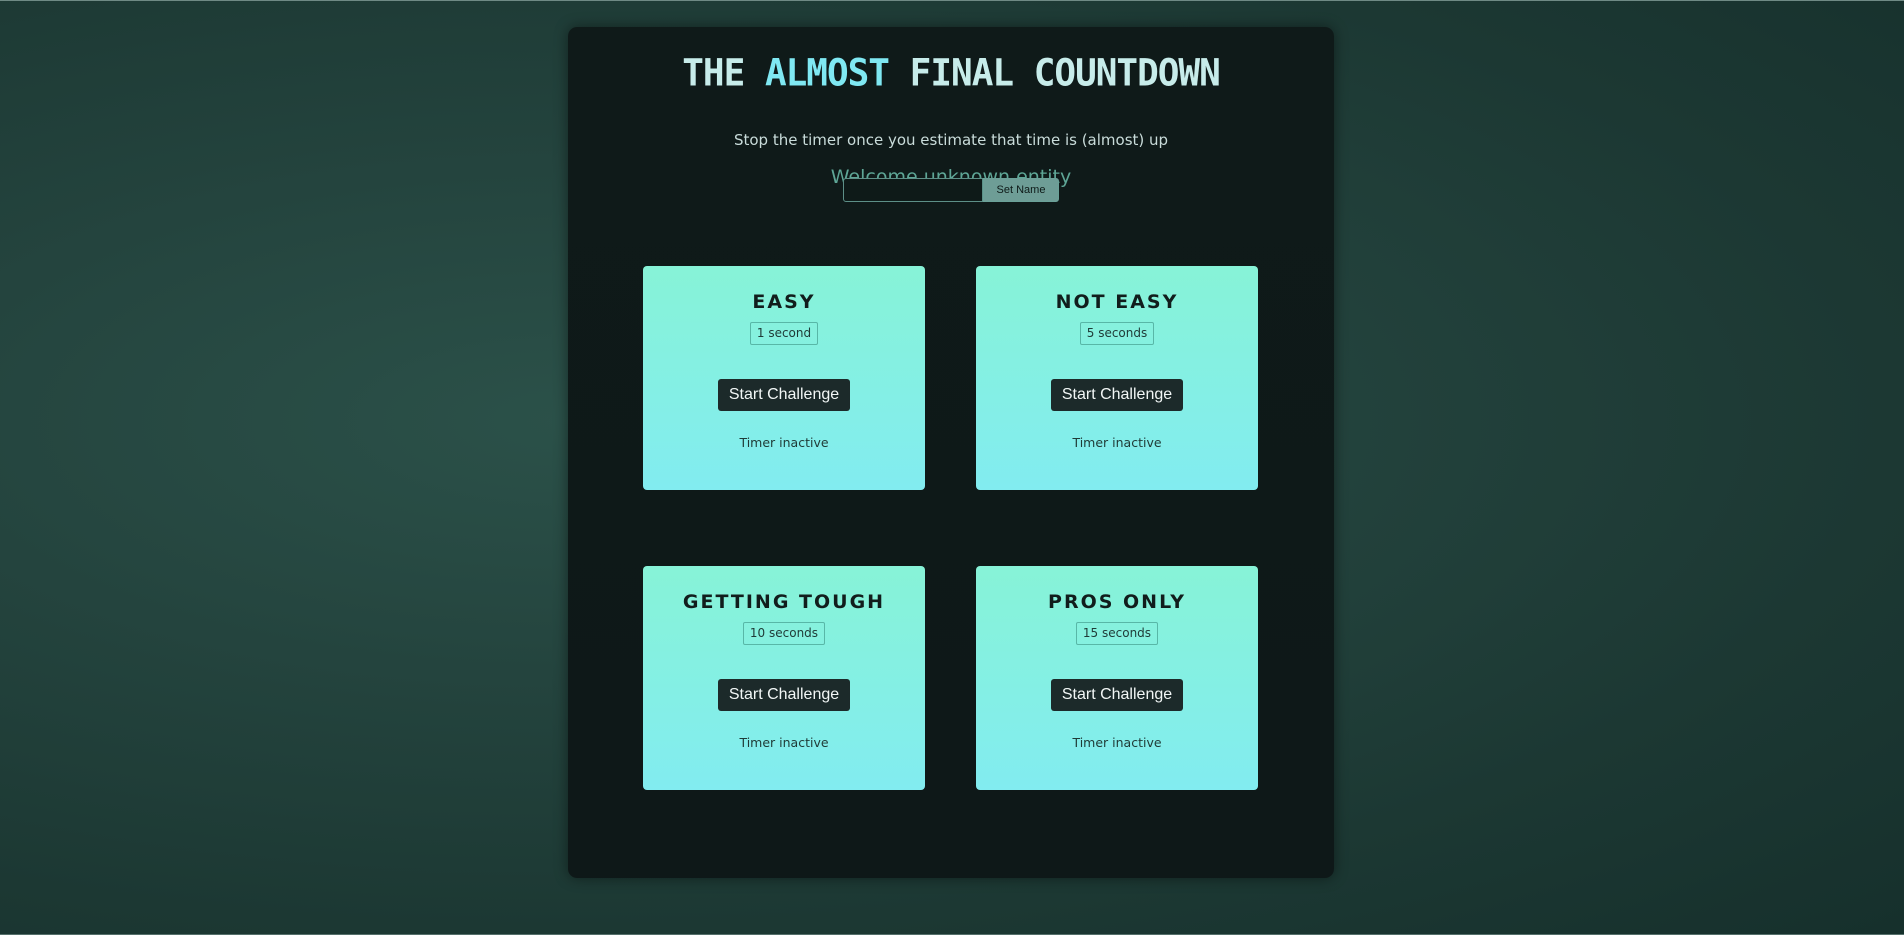 This screenshot has width=1904, height=935. Describe the element at coordinates (784, 695) in the screenshot. I see `start-challenge-button-getting-tough: Start Challenge` at that location.